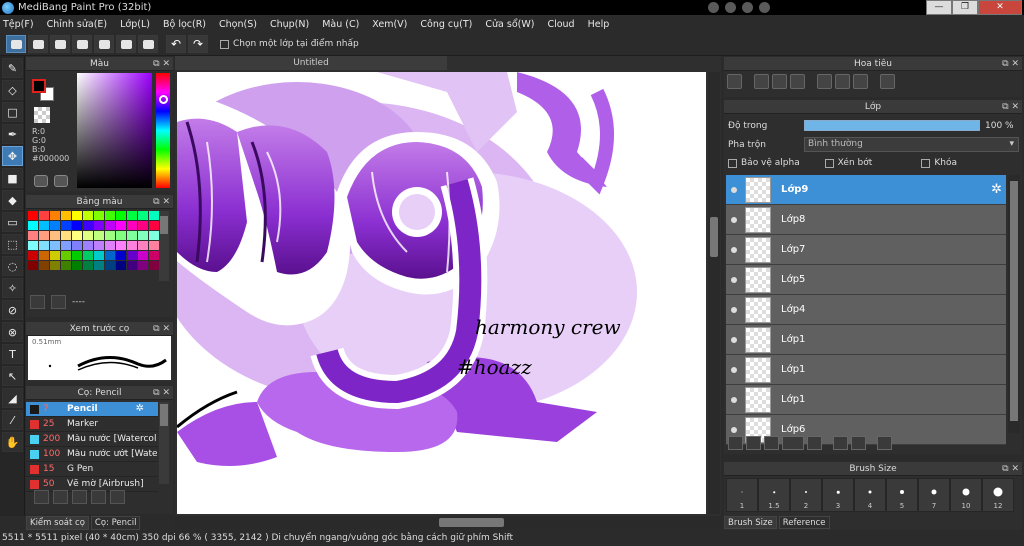  What do you see at coordinates (389, 24) in the screenshot?
I see `menu-view: Xem(V)` at bounding box center [389, 24].